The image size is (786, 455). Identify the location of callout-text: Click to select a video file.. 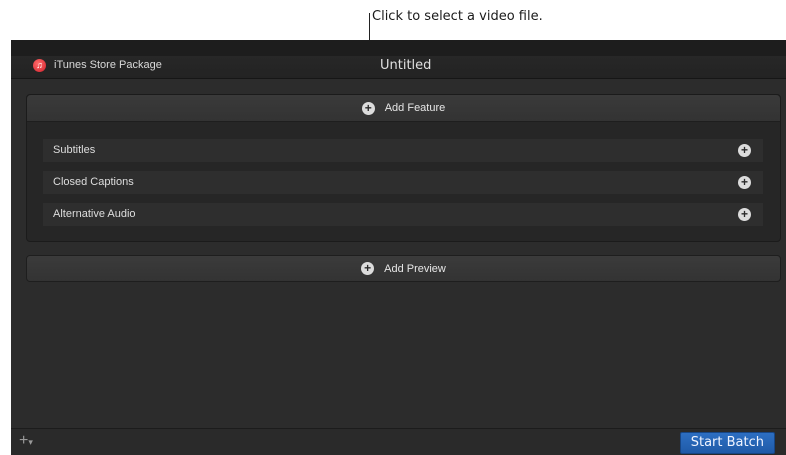
(457, 16).